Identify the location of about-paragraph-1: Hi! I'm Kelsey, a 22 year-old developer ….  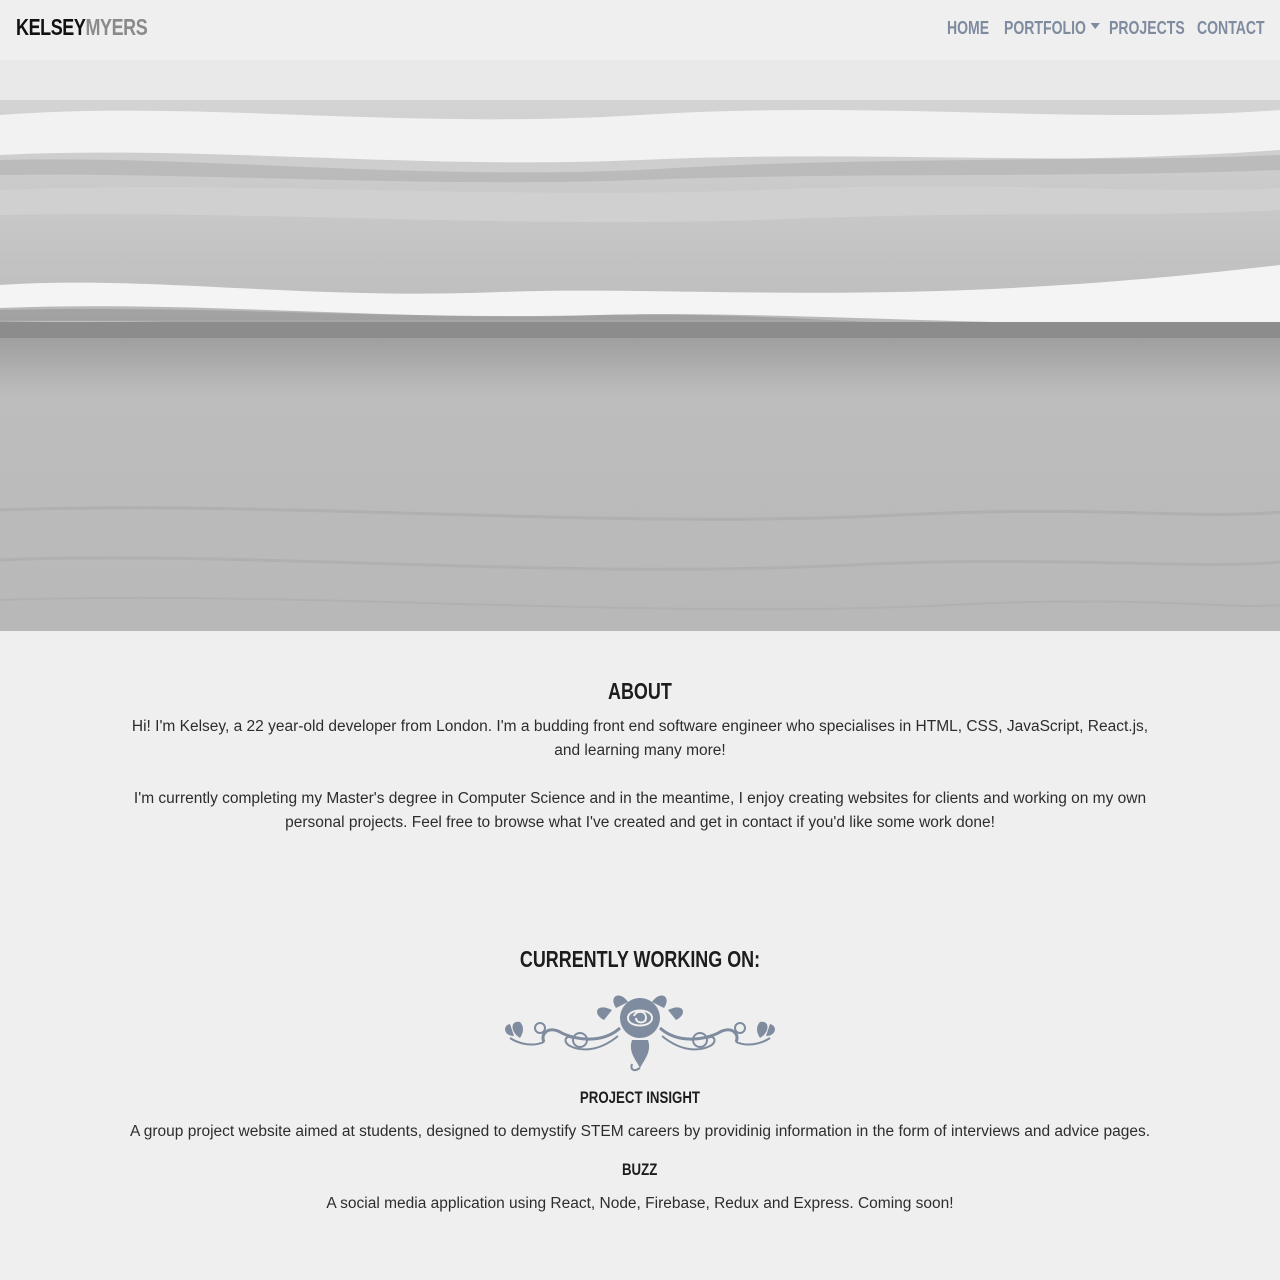
(640, 738).